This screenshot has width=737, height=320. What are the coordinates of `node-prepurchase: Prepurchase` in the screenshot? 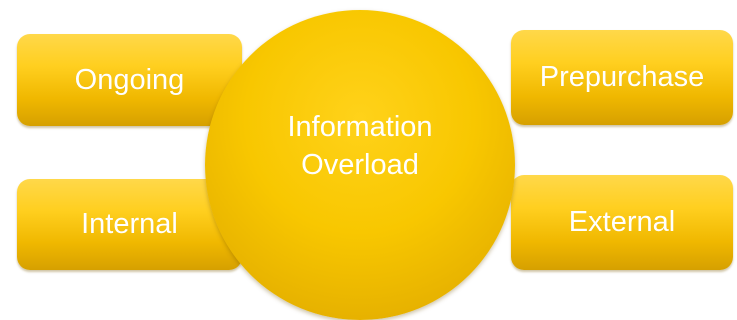 It's located at (622, 77).